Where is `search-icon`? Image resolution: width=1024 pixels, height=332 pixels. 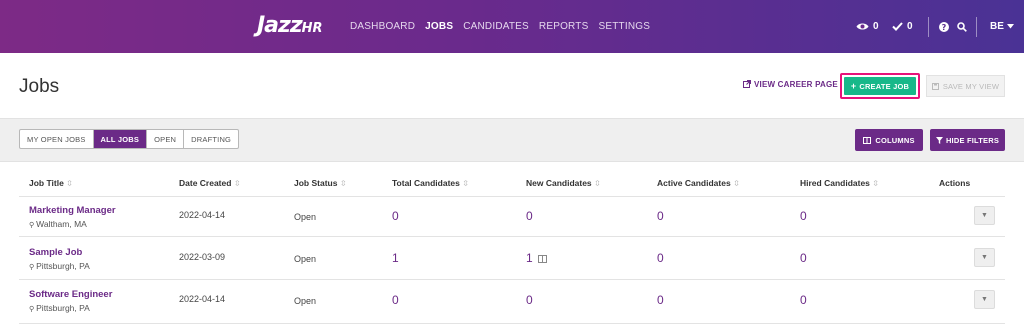
search-icon is located at coordinates (962, 26).